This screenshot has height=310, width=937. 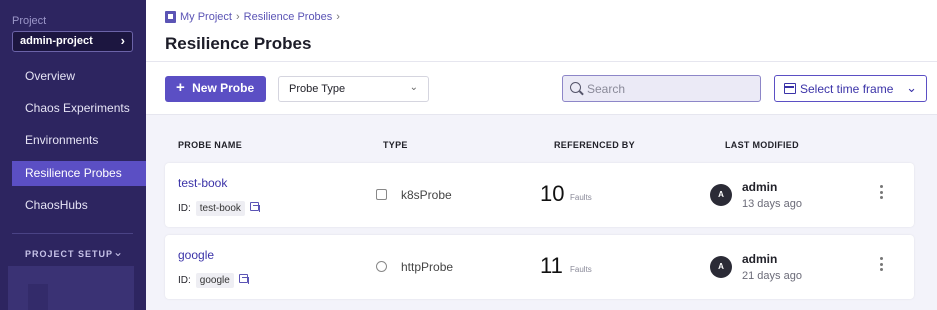 I want to click on breadcrumb-my-project: My Project, so click(x=206, y=17).